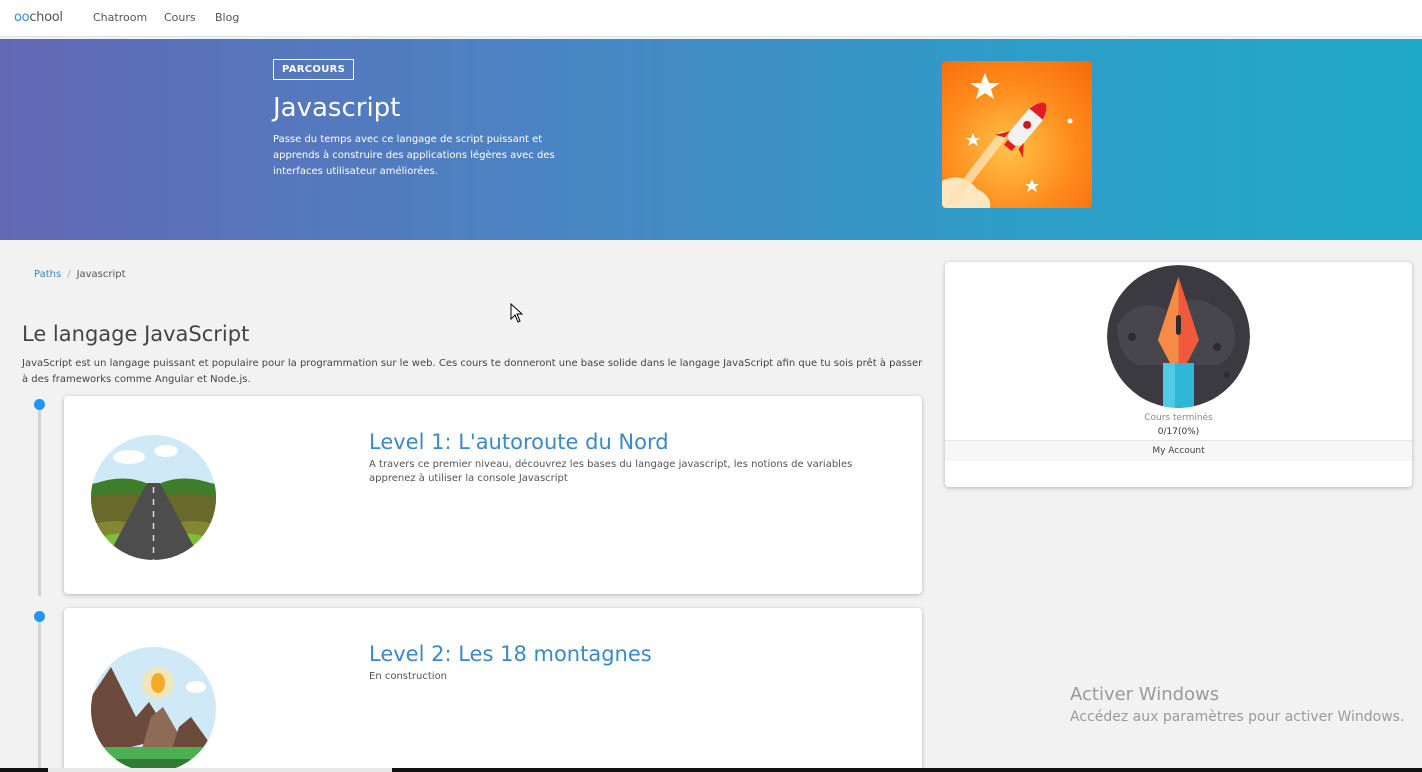 This screenshot has width=1422, height=772. What do you see at coordinates (314, 69) in the screenshot?
I see `path-badge: PARCOURS` at bounding box center [314, 69].